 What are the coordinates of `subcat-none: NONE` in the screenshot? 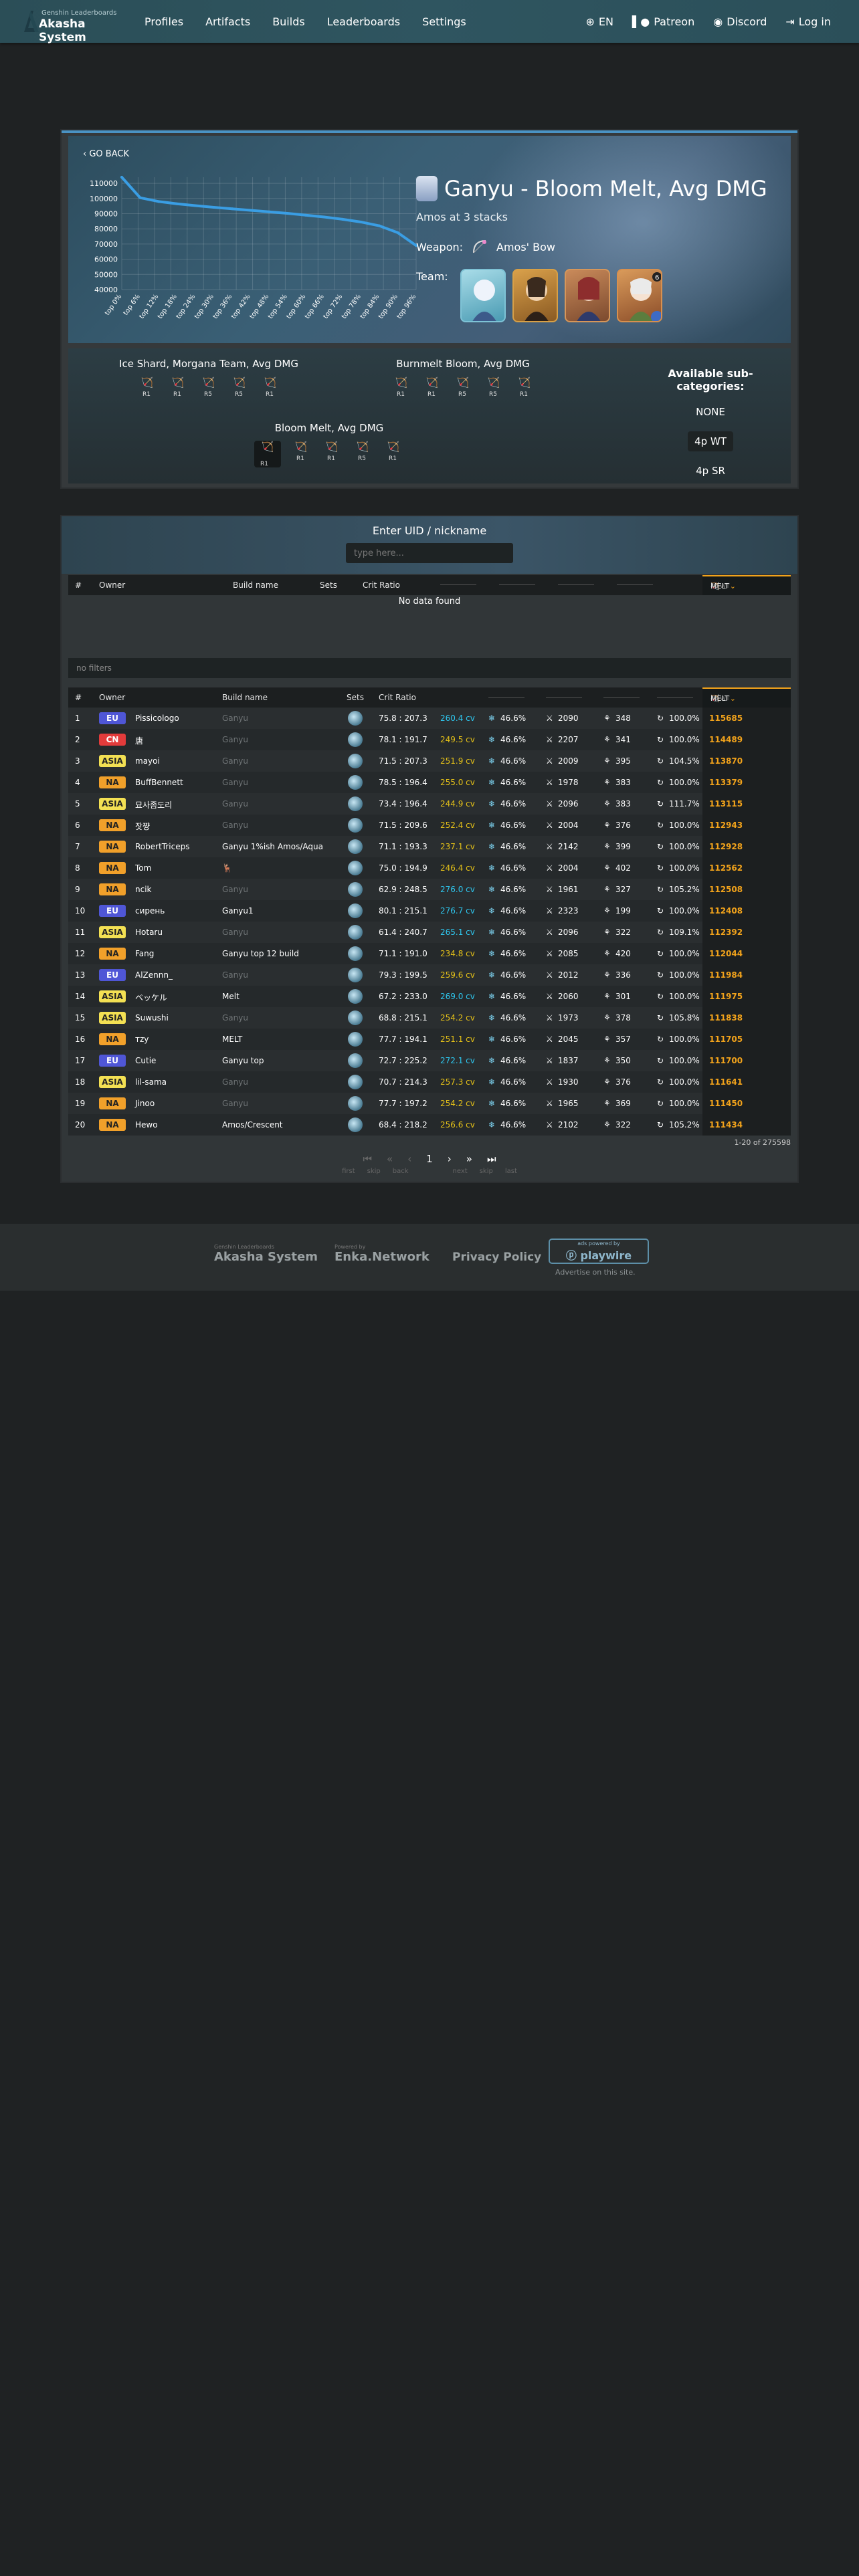 It's located at (710, 412).